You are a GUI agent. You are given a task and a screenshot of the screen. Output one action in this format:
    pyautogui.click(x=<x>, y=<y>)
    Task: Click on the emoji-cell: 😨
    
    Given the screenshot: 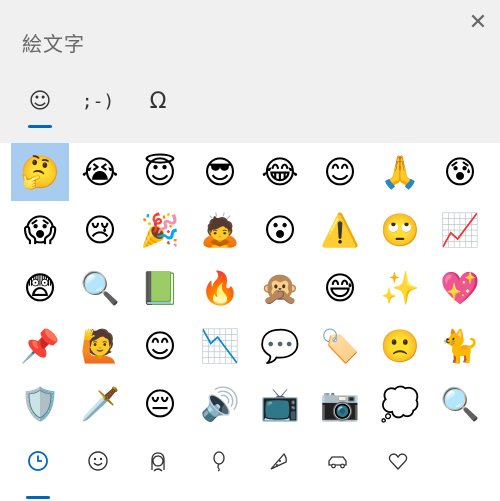 What is the action you would take?
    pyautogui.click(x=40, y=288)
    